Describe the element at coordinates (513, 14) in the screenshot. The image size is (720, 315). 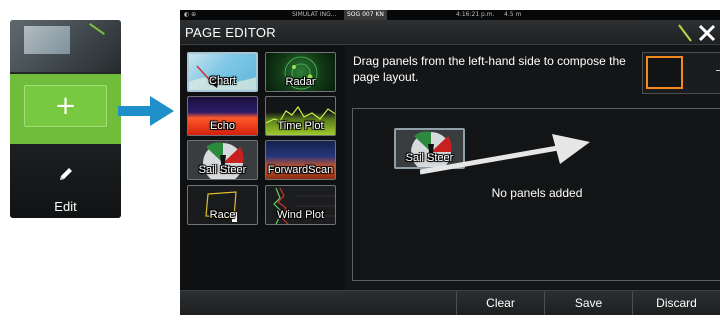
I see `status-depth: 4.5 m` at that location.